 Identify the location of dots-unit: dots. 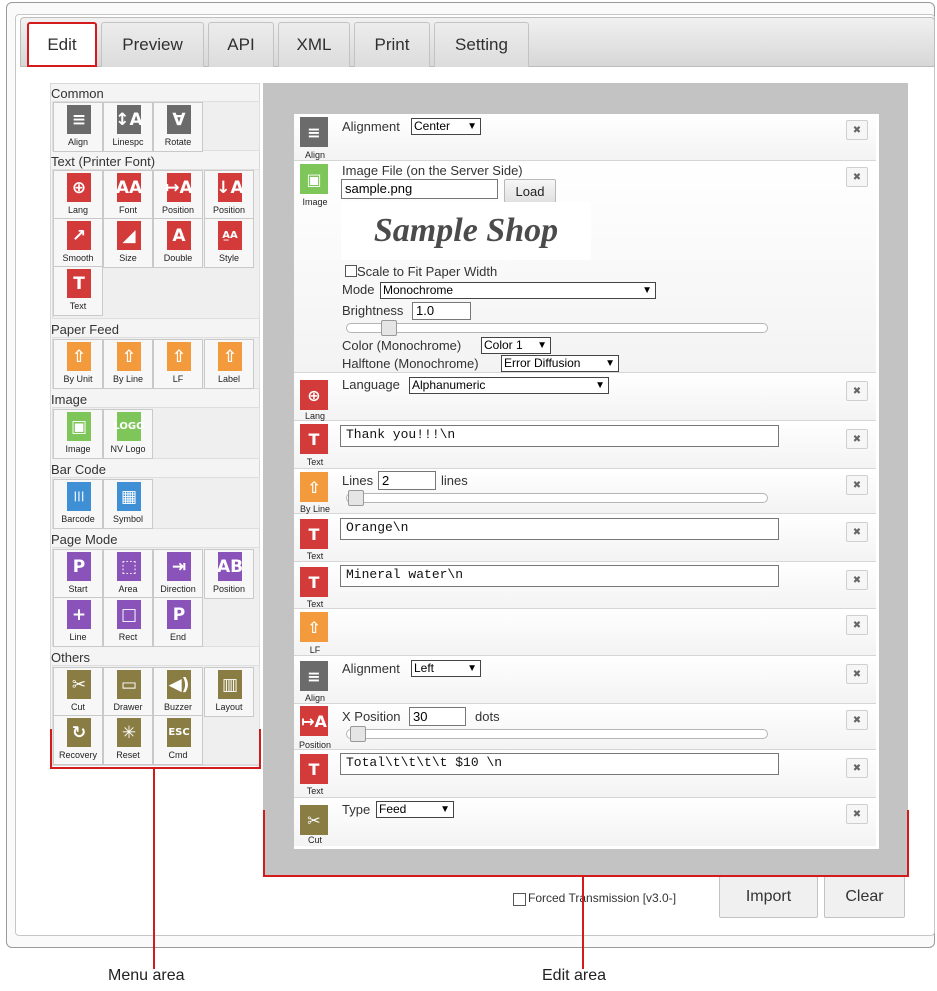
(487, 716).